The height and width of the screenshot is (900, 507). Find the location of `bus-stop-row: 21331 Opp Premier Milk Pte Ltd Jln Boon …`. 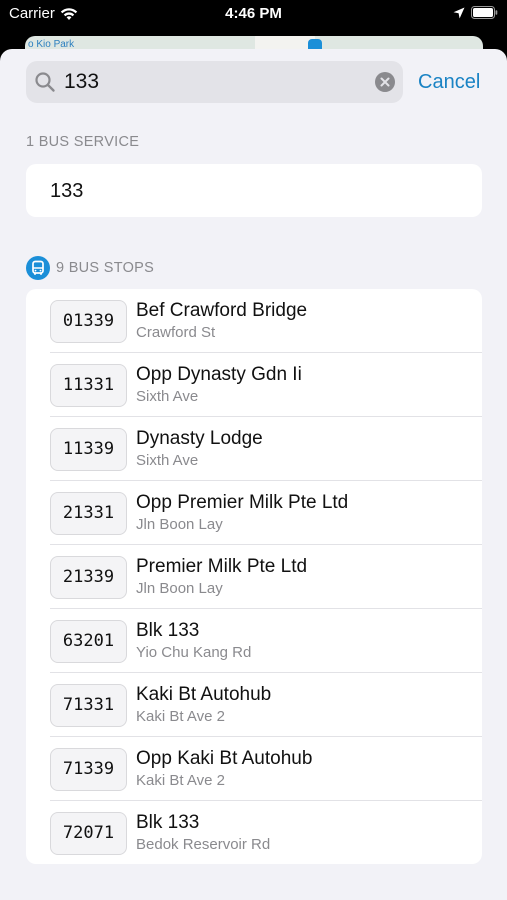

bus-stop-row: 21331 Opp Premier Milk Pte Ltd Jln Boon … is located at coordinates (254, 513).